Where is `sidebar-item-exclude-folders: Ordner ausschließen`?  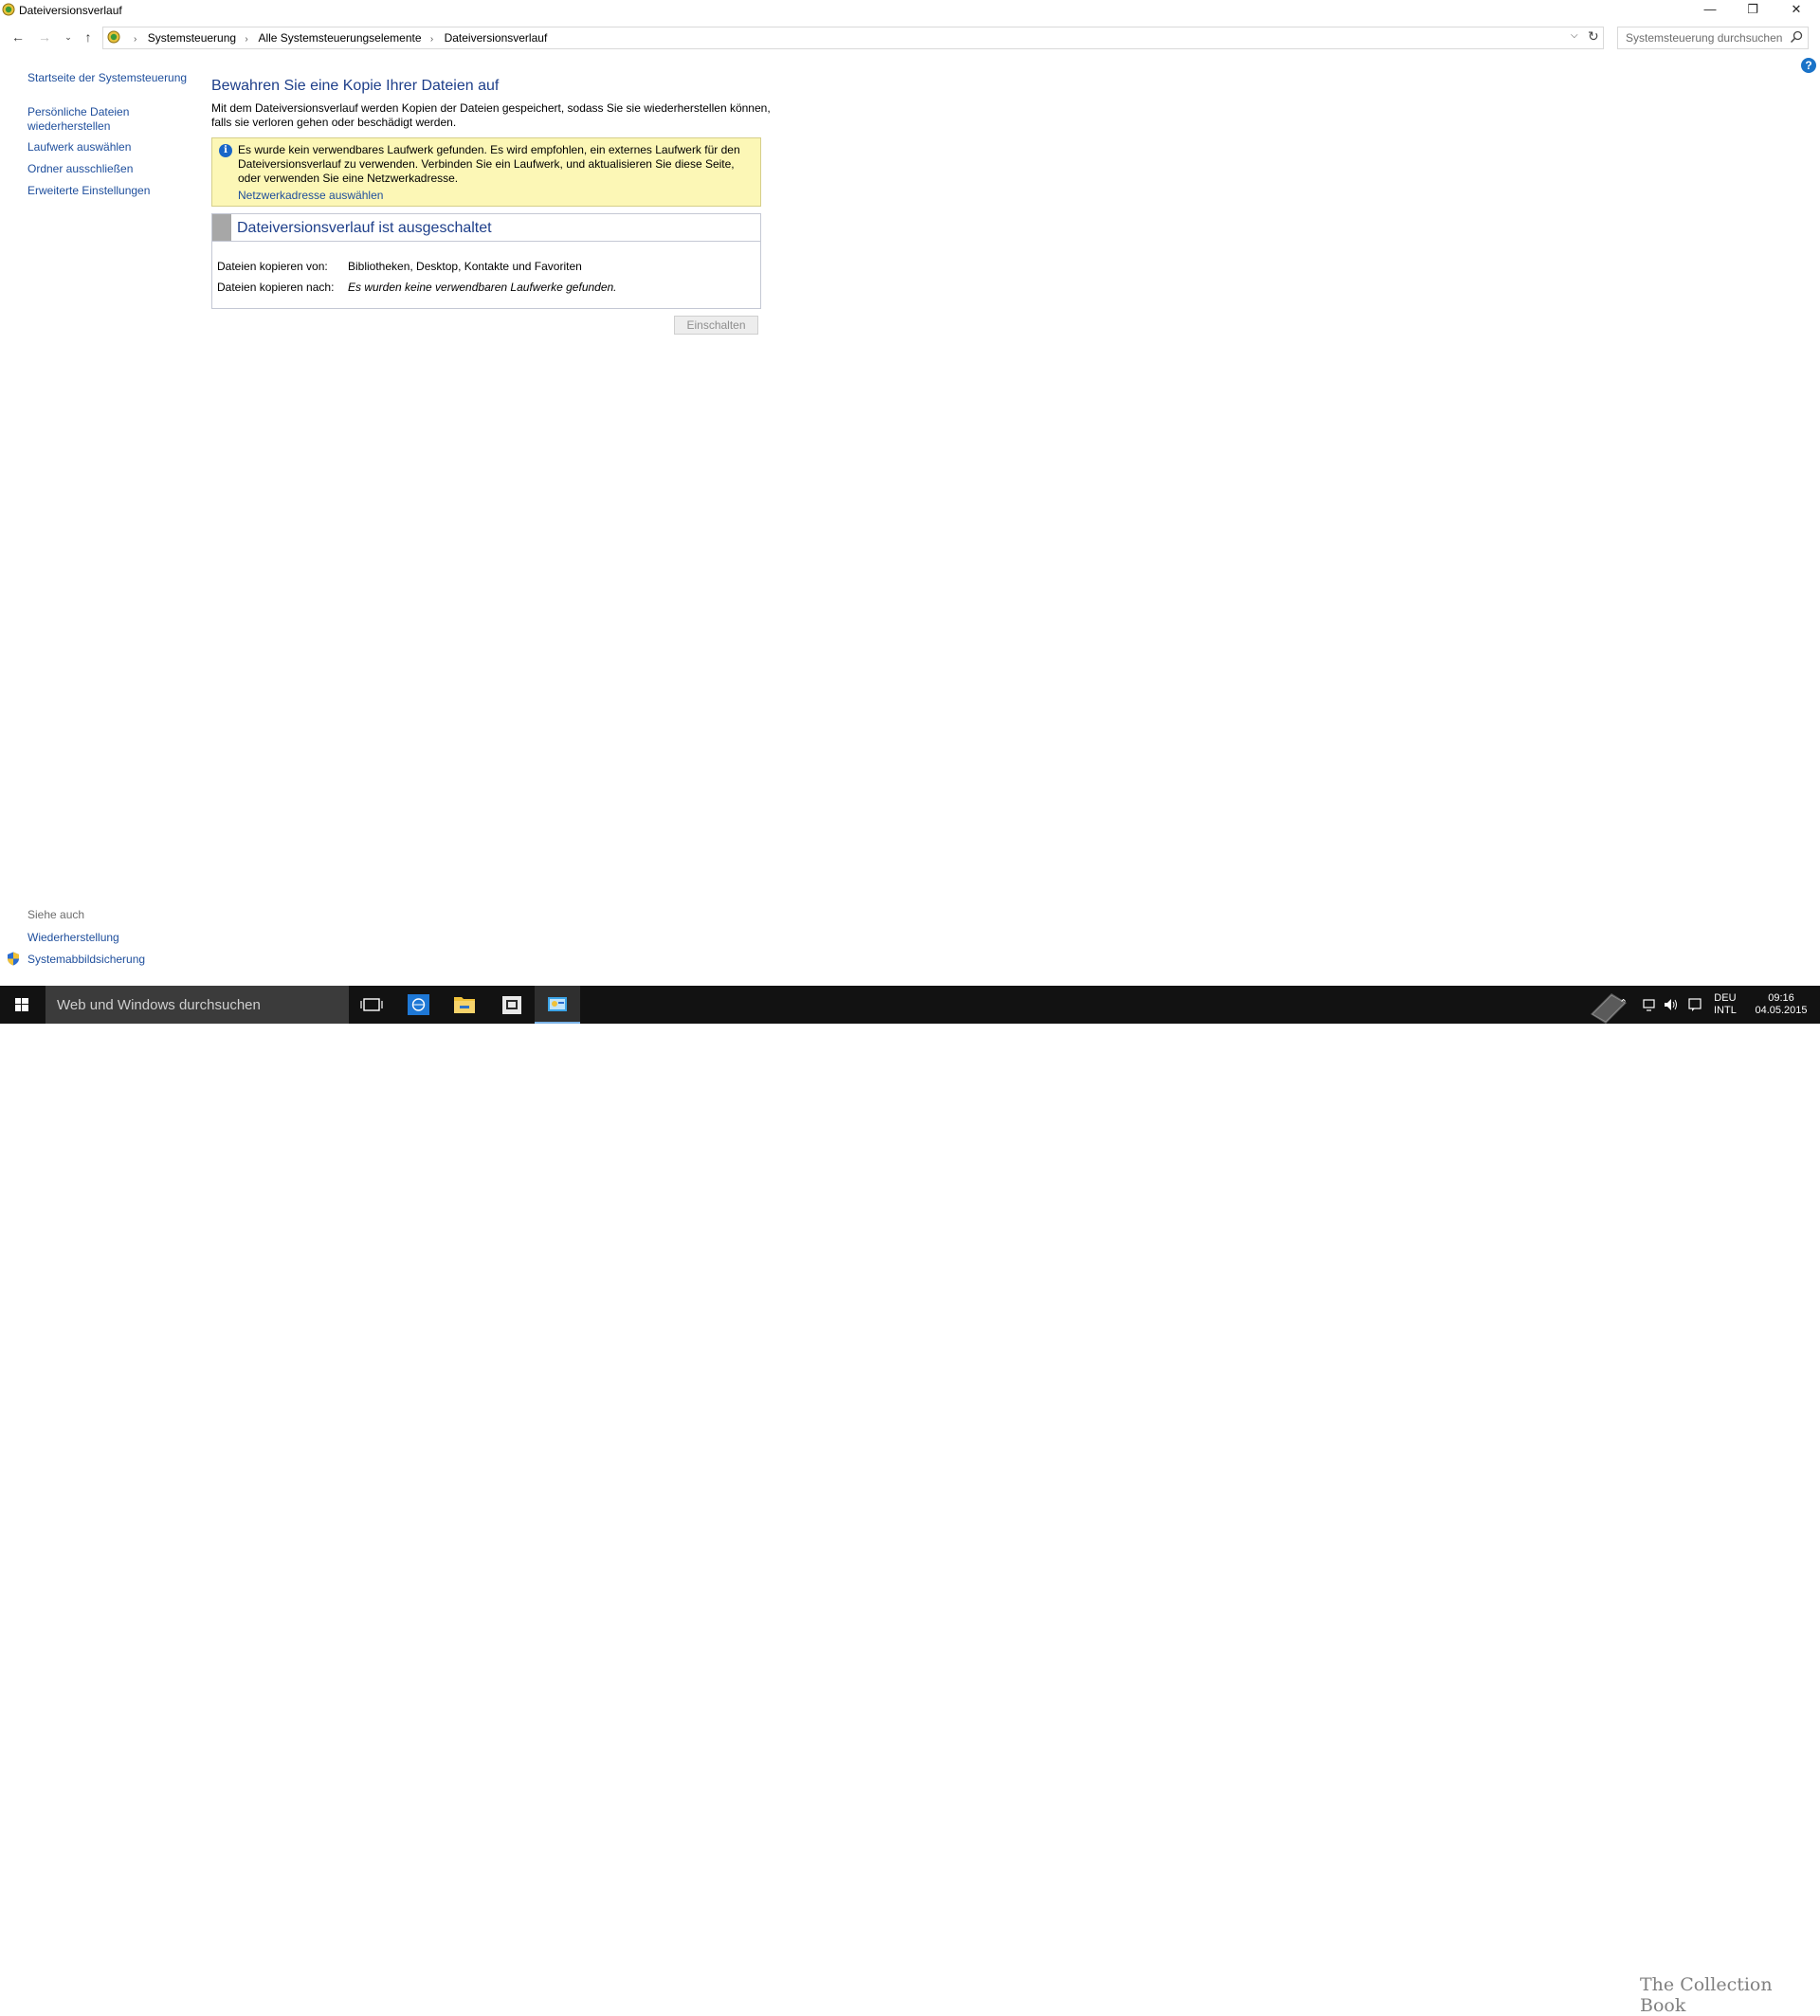 sidebar-item-exclude-folders: Ordner ausschließen is located at coordinates (80, 169).